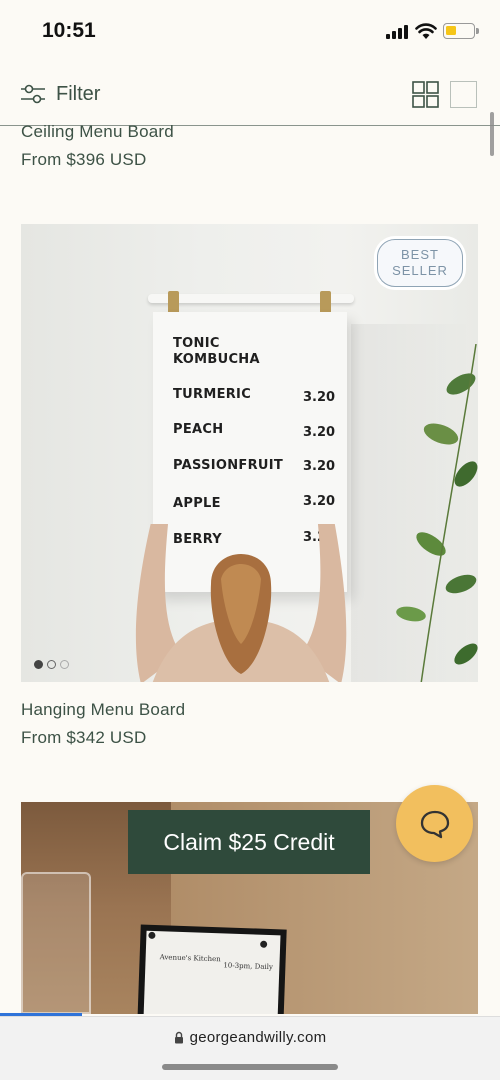 Image resolution: width=500 pixels, height=1080 pixels. Describe the element at coordinates (198, 429) in the screenshot. I see `menu-item-name: PEACH` at that location.